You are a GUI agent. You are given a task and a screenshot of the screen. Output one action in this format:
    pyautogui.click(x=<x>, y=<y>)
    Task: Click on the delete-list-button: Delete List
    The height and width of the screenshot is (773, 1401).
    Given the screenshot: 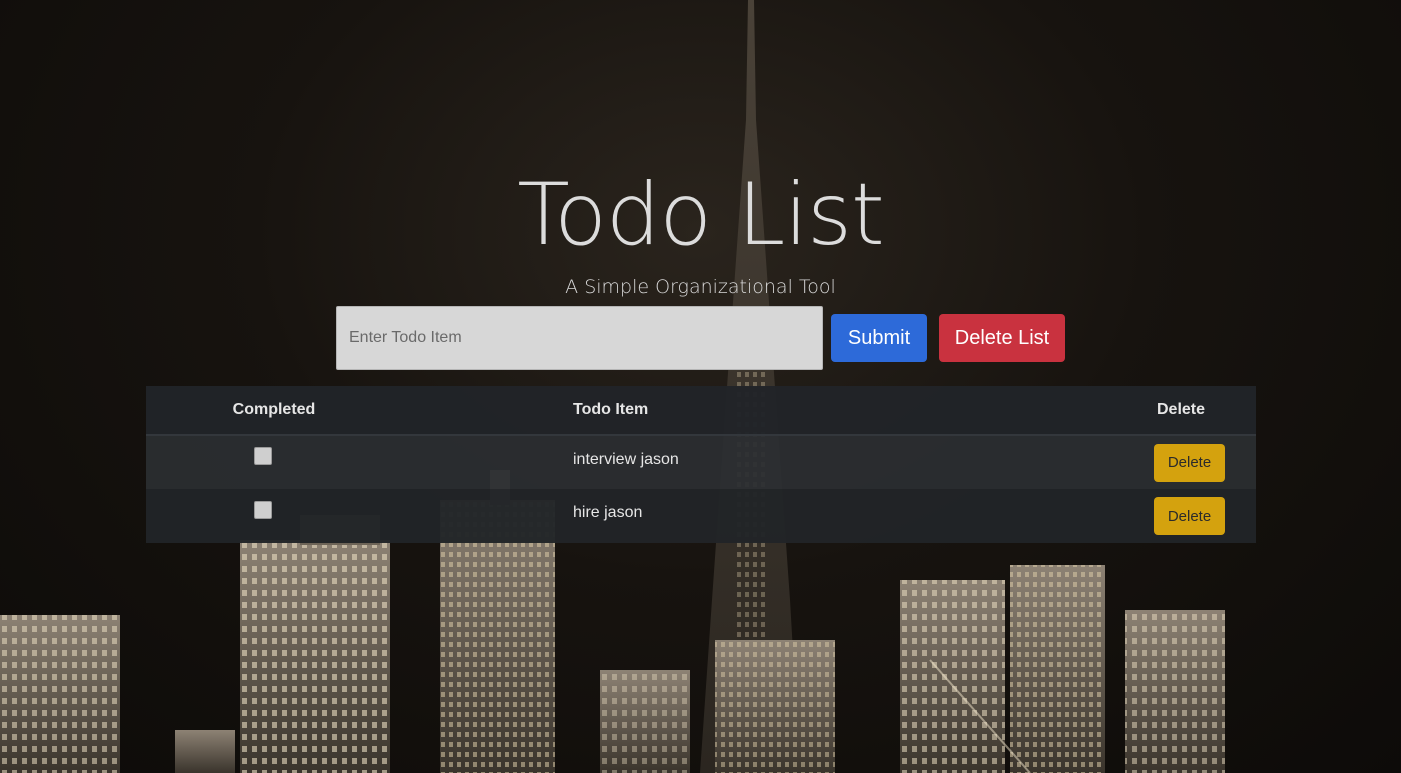 What is the action you would take?
    pyautogui.click(x=1002, y=338)
    